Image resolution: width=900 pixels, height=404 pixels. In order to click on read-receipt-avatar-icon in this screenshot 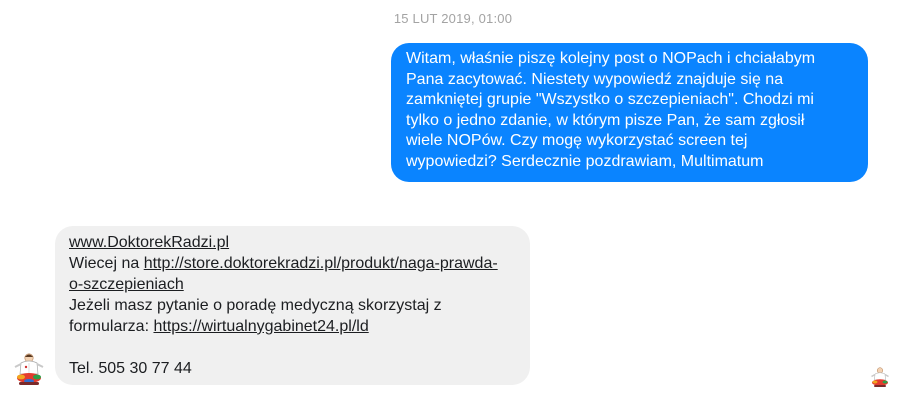, I will do `click(880, 377)`.